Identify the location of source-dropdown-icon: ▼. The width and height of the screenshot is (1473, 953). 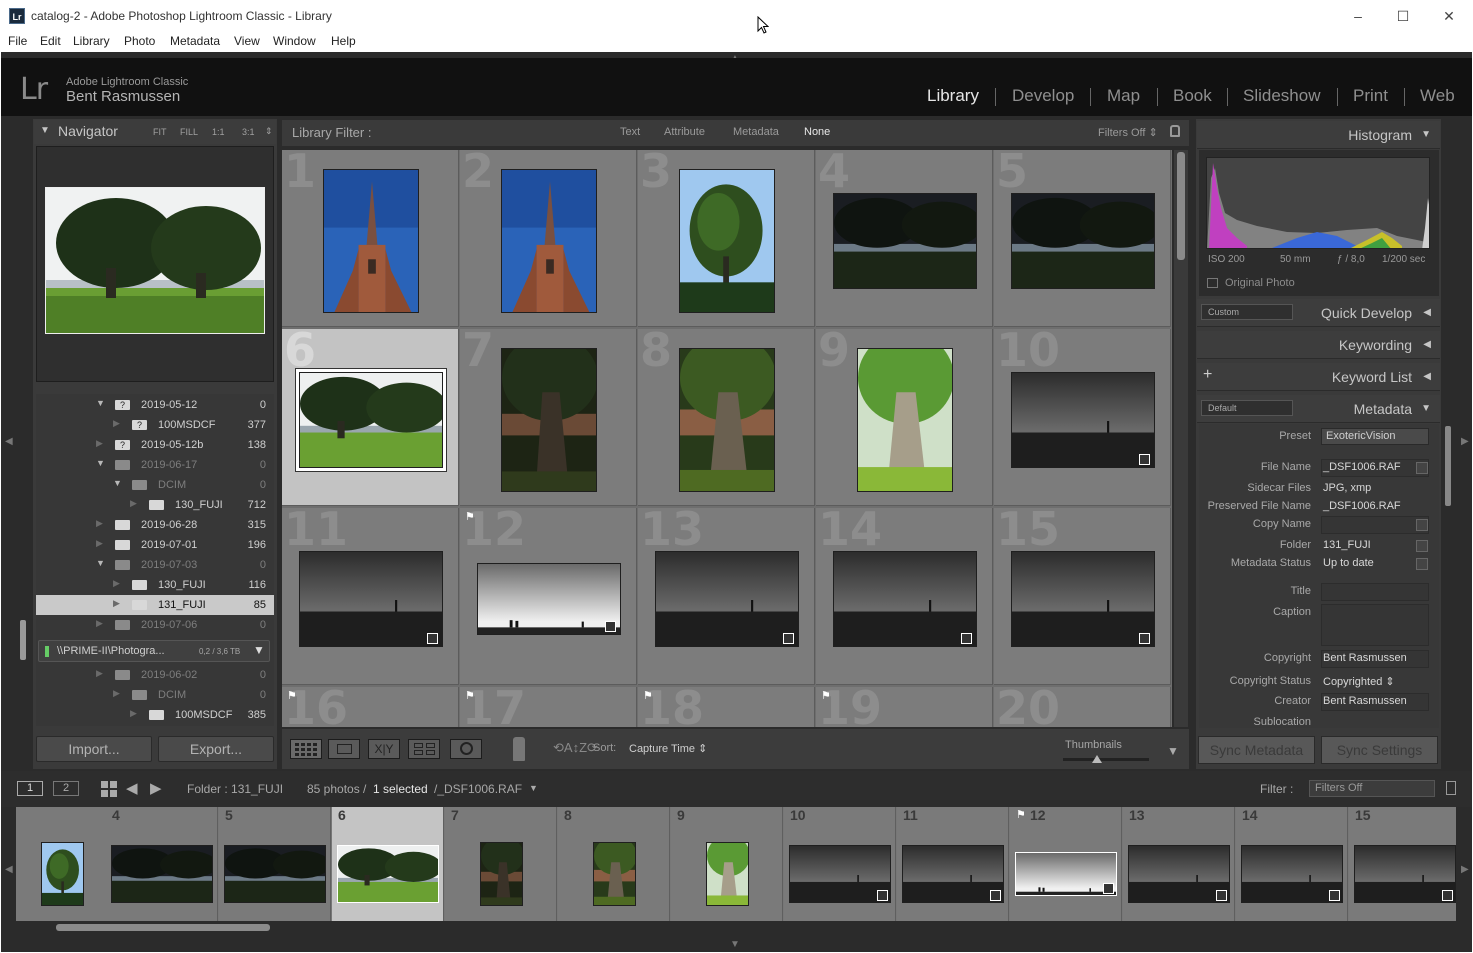
(533, 788).